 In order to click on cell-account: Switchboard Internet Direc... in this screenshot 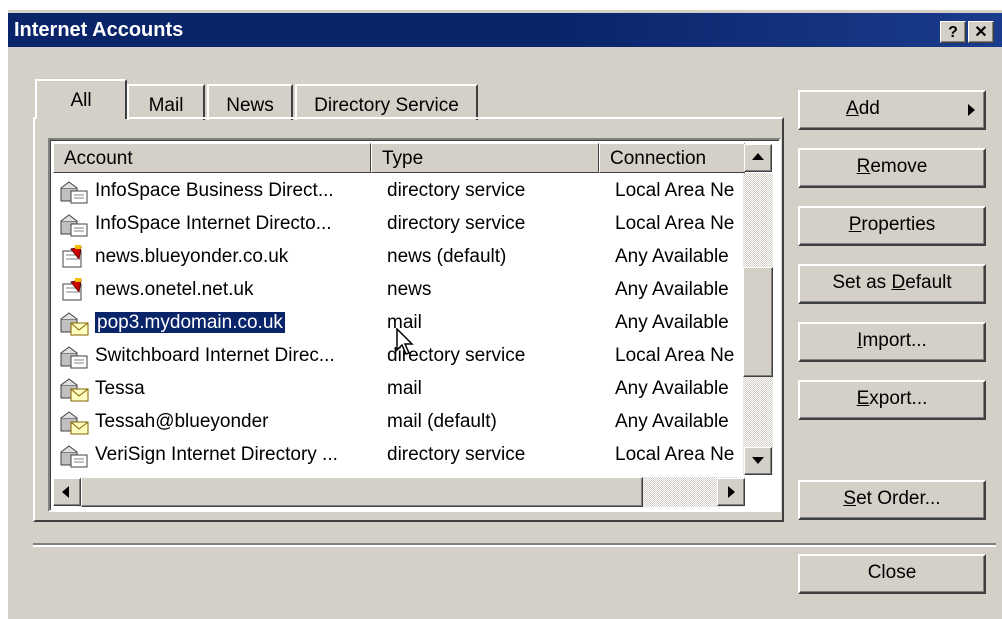, I will do `click(215, 355)`.